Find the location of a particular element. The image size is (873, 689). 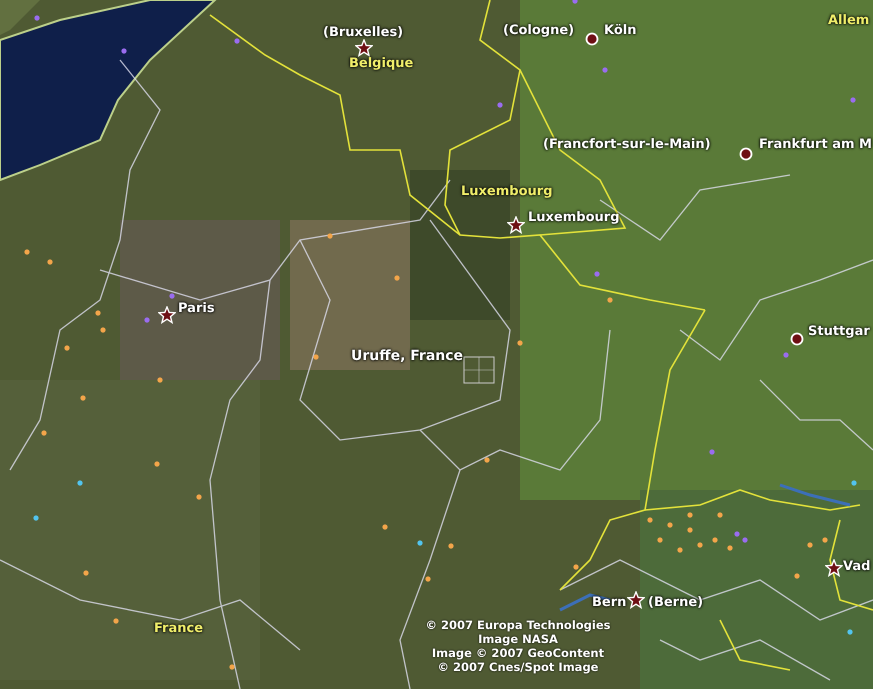

place-label: Frankfurt am M is located at coordinates (815, 145).